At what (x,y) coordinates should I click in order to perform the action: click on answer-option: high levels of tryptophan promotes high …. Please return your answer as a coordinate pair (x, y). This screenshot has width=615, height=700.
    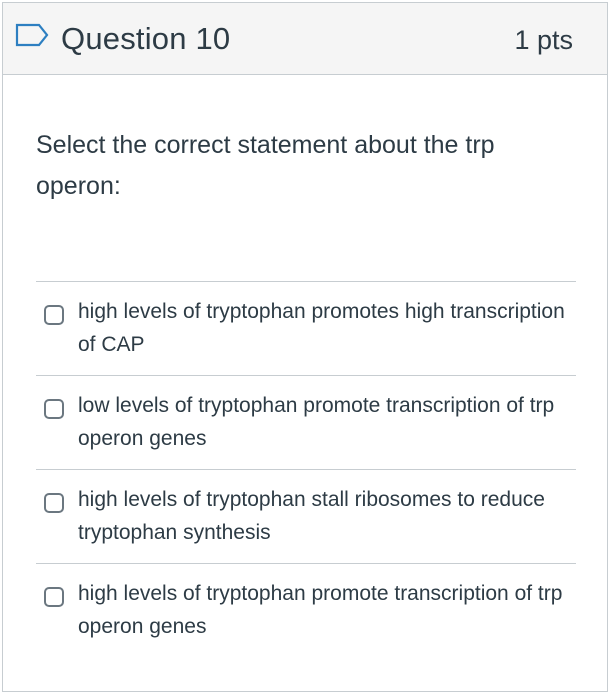
    Looking at the image, I should click on (306, 328).